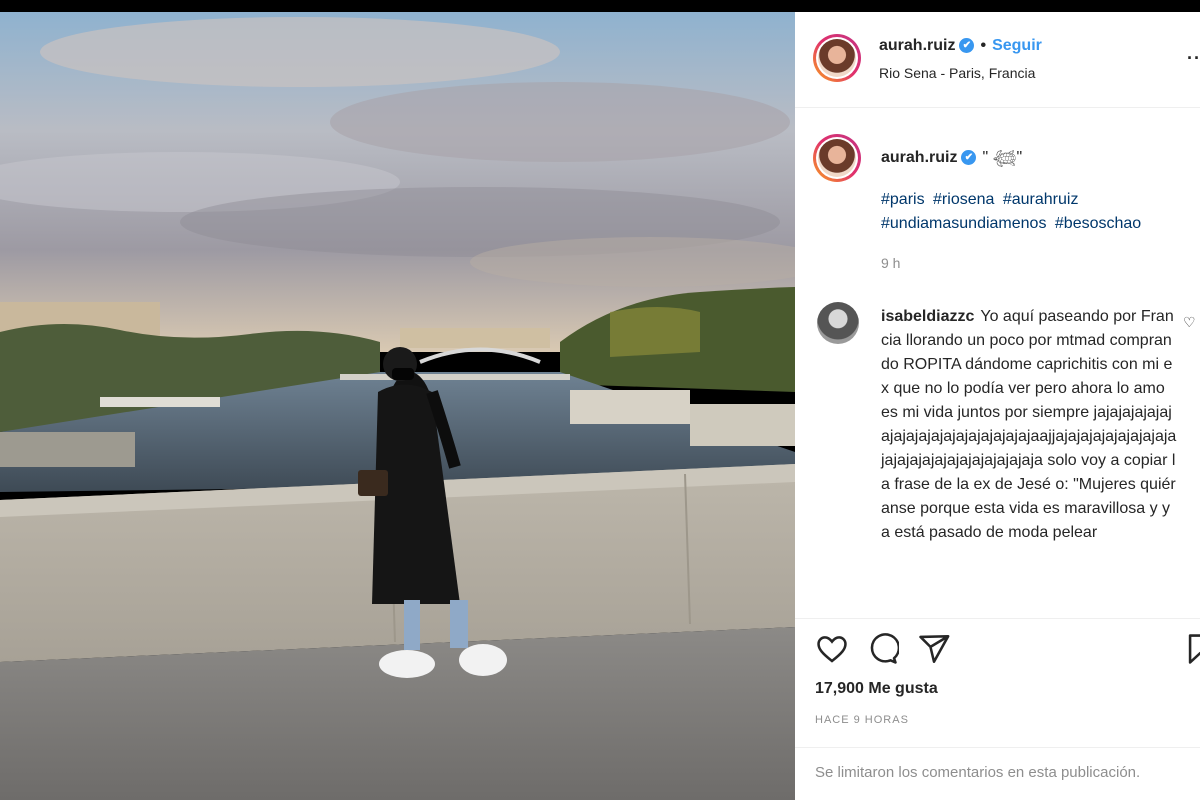 The image size is (1200, 800). Describe the element at coordinates (862, 720) in the screenshot. I see `post-timestamp: HACE 9 HORAS` at that location.